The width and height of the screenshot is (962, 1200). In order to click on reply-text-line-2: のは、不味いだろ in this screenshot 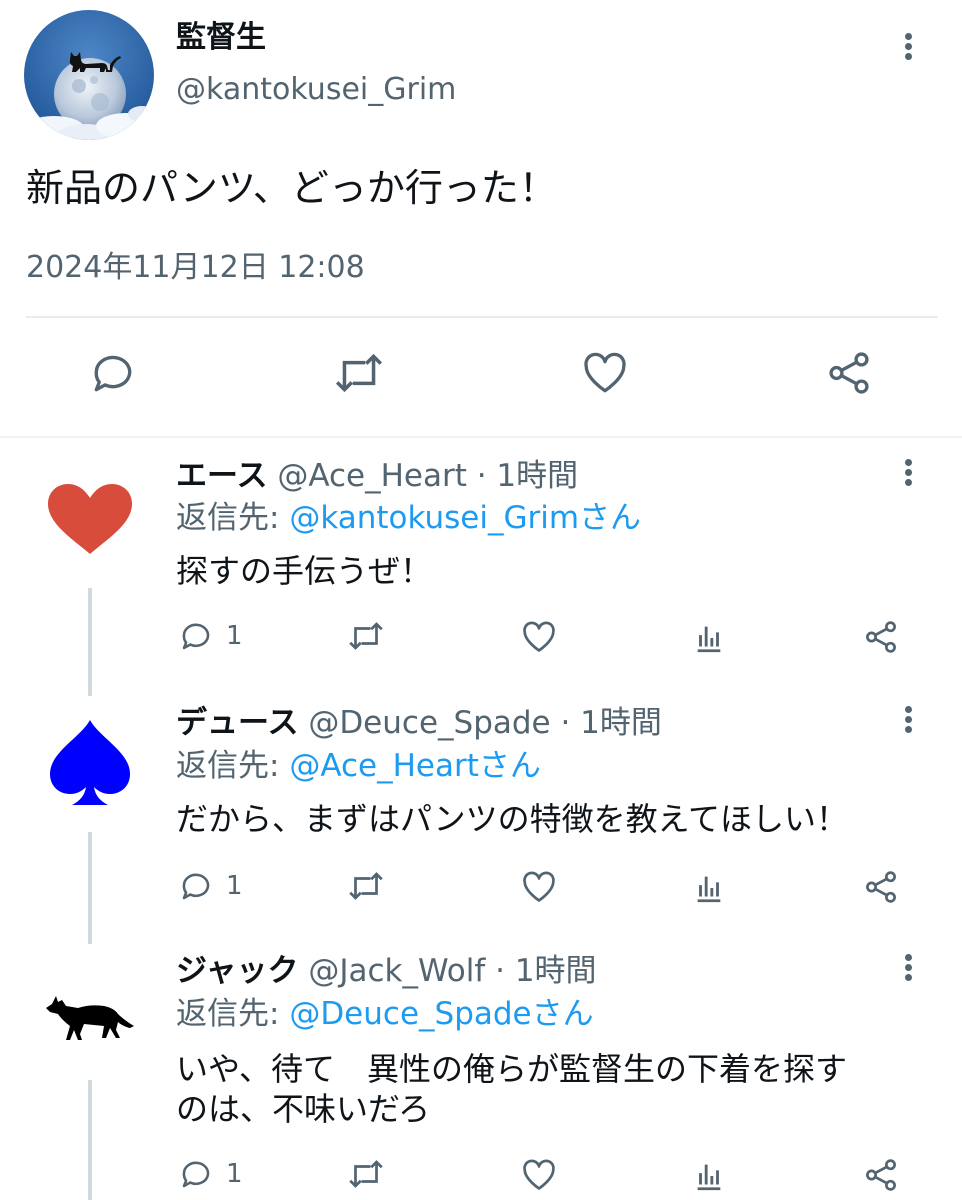, I will do `click(303, 1109)`.